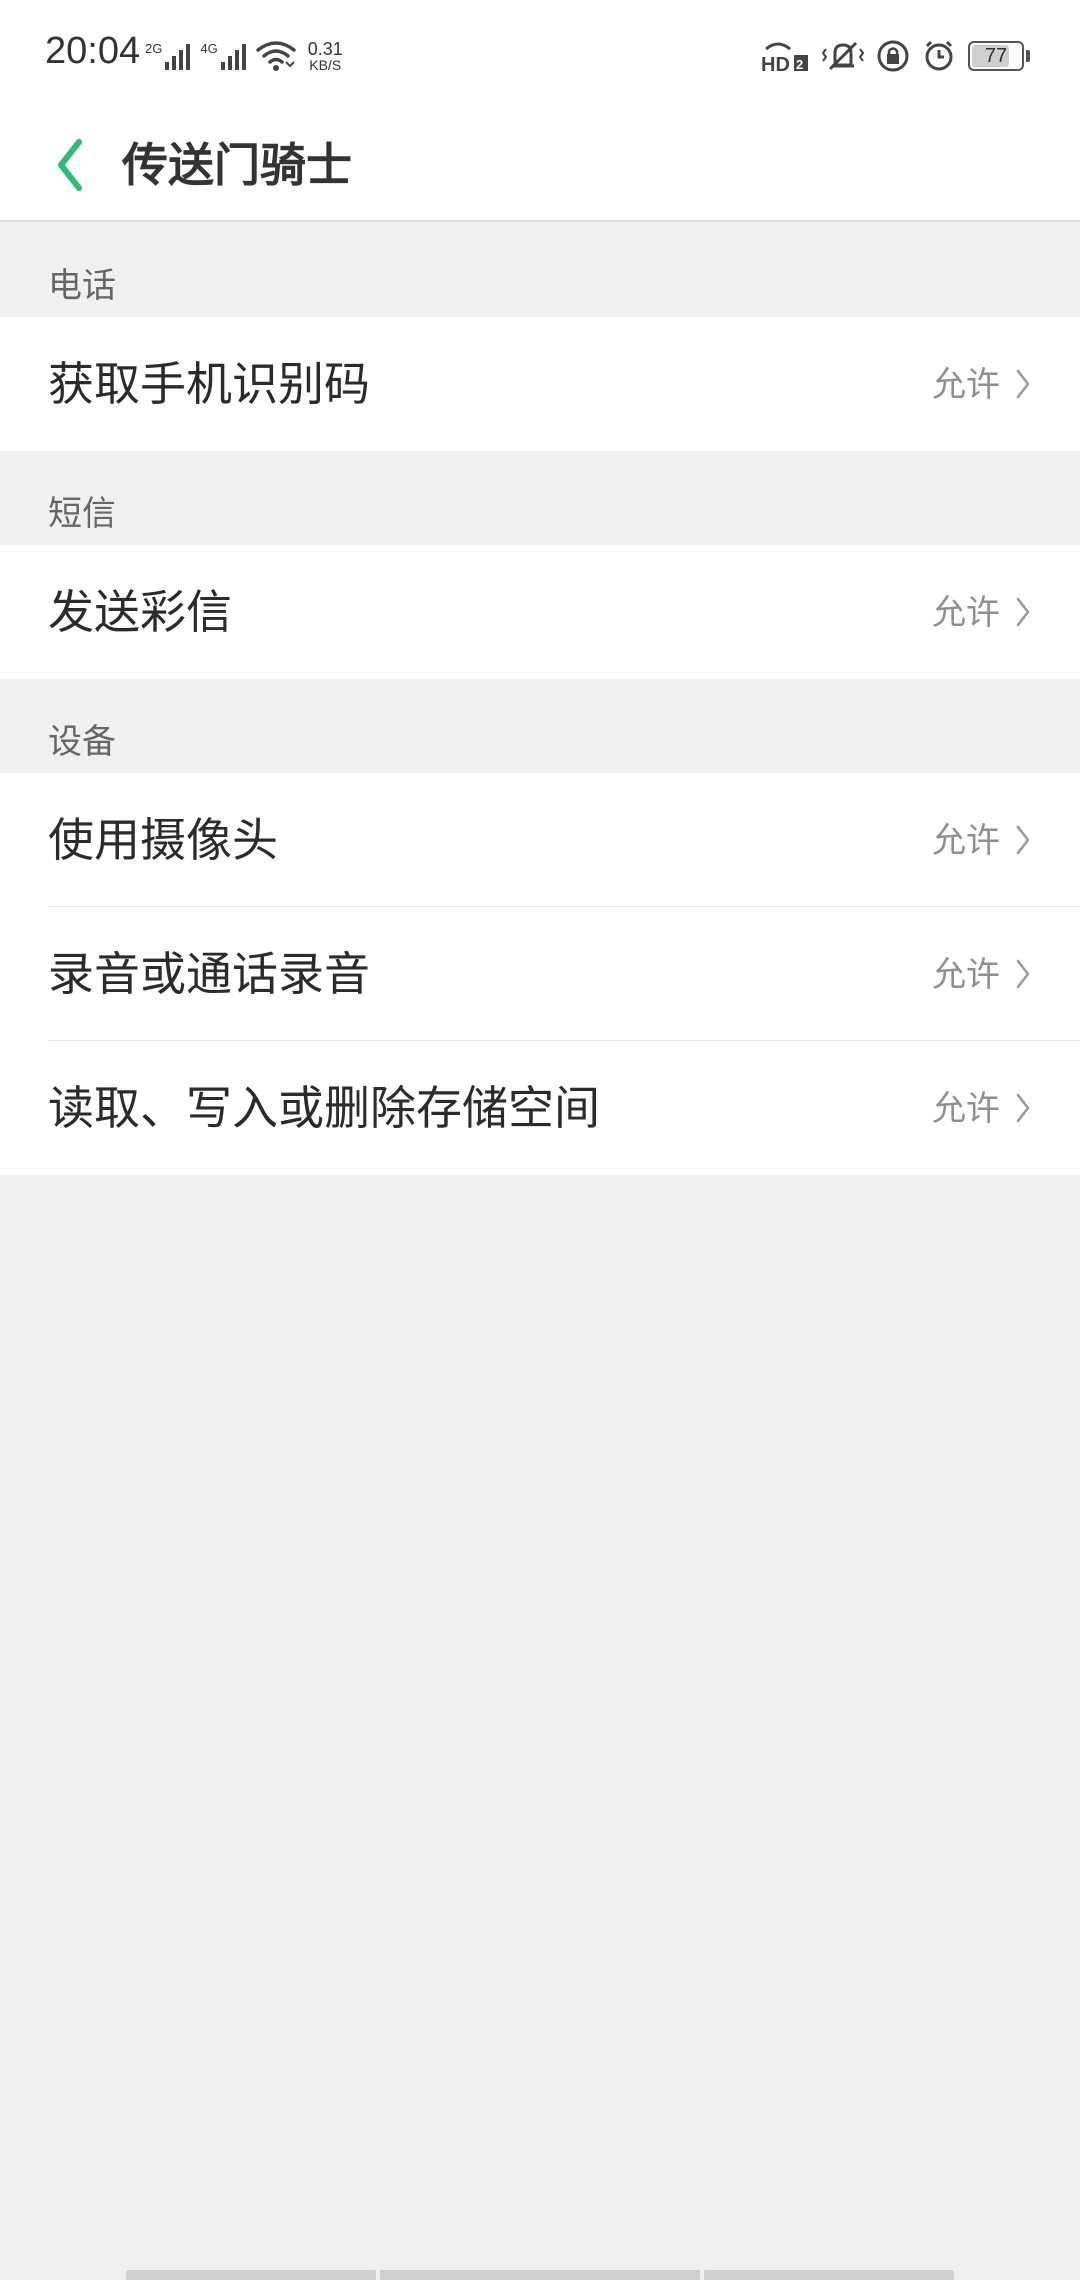  I want to click on section-title: 设备, so click(82, 742).